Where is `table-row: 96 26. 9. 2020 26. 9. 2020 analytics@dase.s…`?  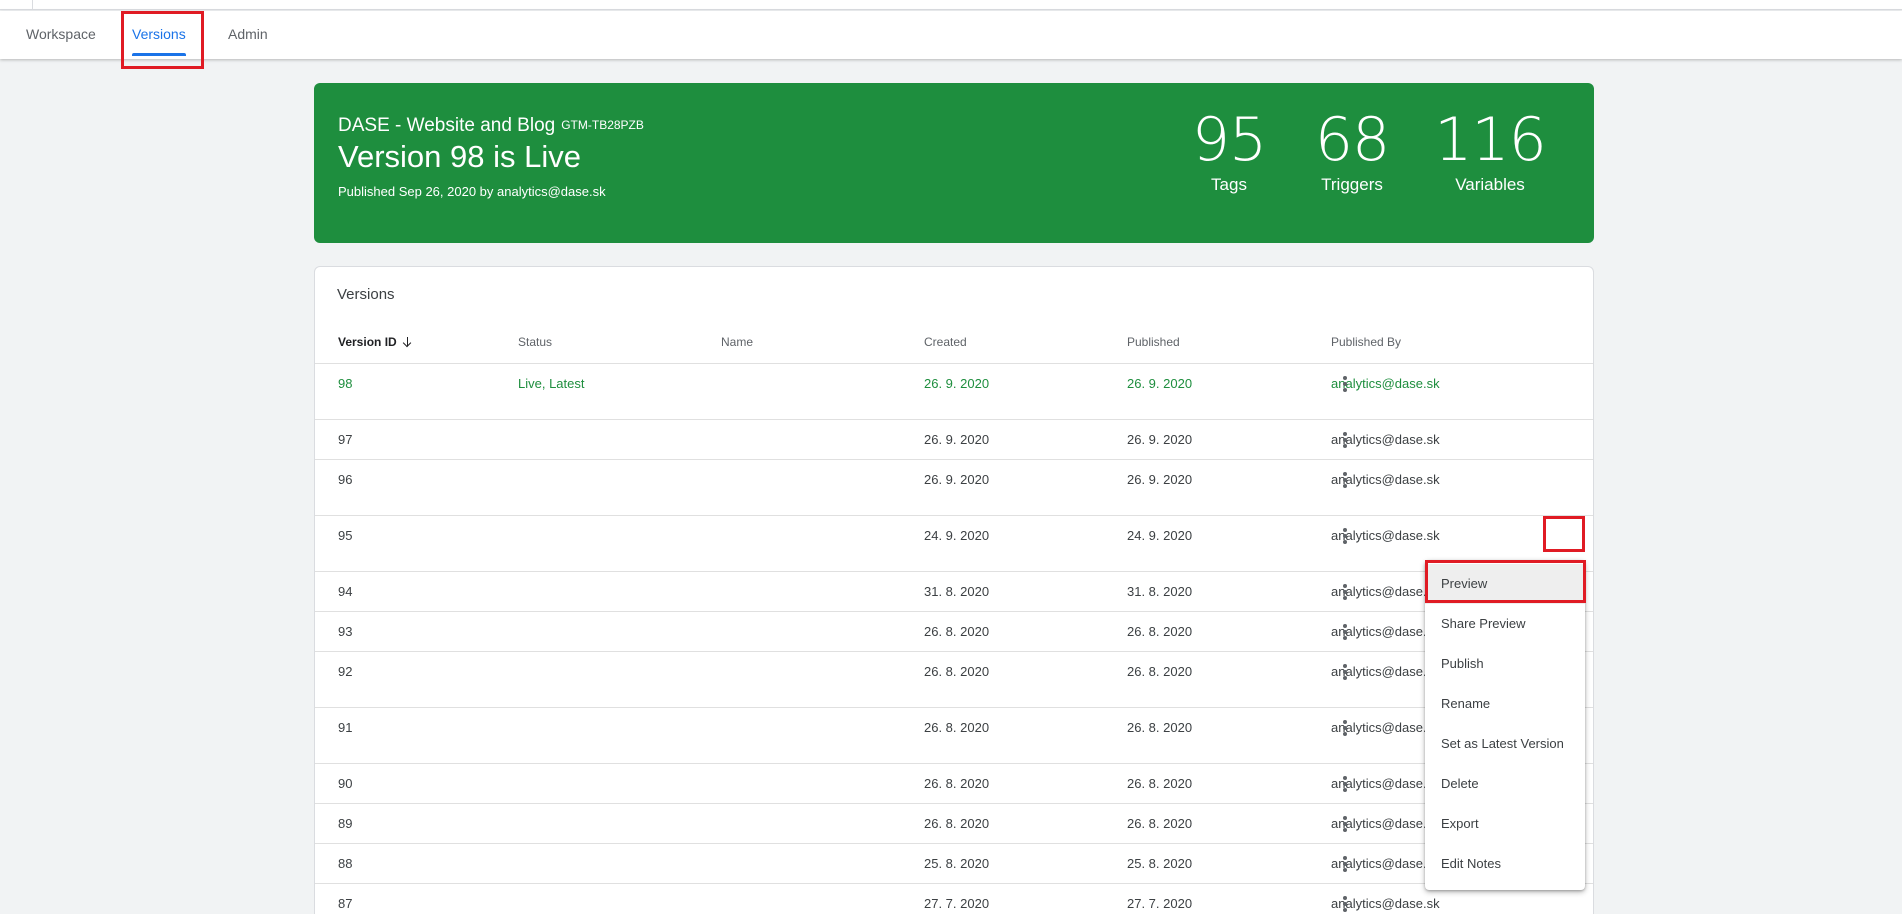
table-row: 96 26. 9. 2020 26. 9. 2020 analytics@dase.s… is located at coordinates (954, 487).